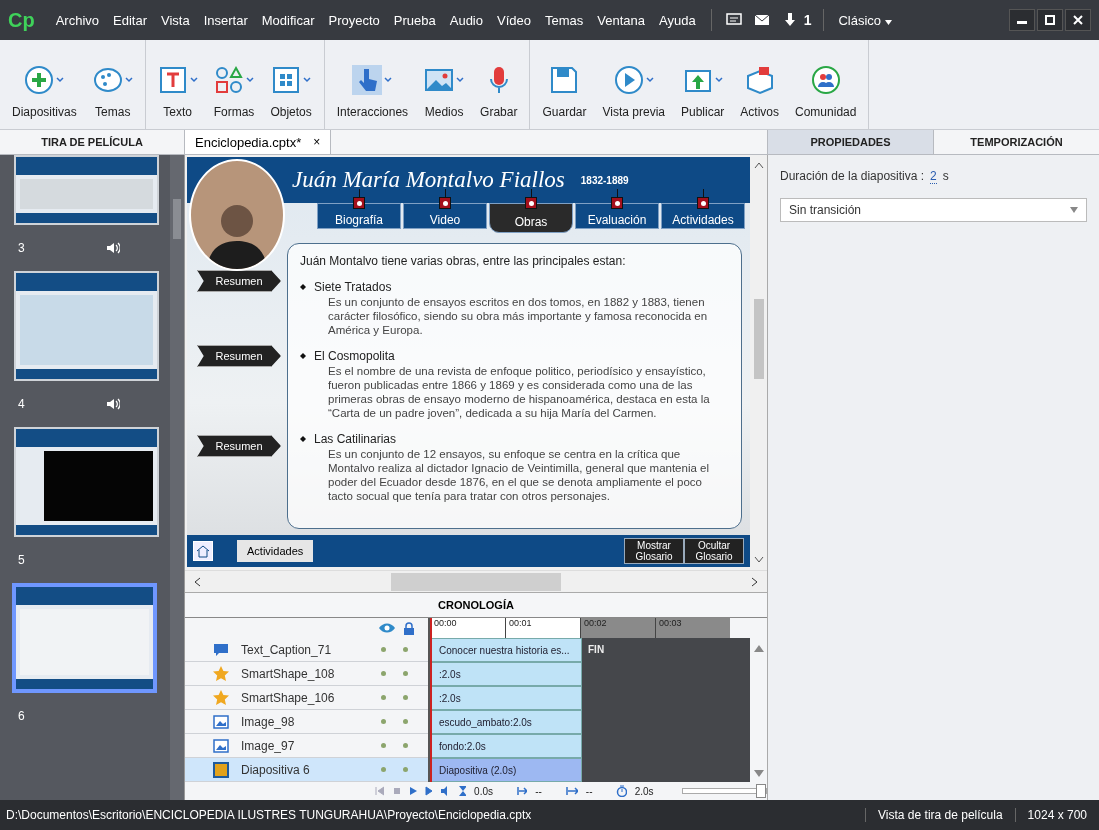 The image size is (1099, 830). What do you see at coordinates (21, 404) in the screenshot?
I see `slide-number: 4` at bounding box center [21, 404].